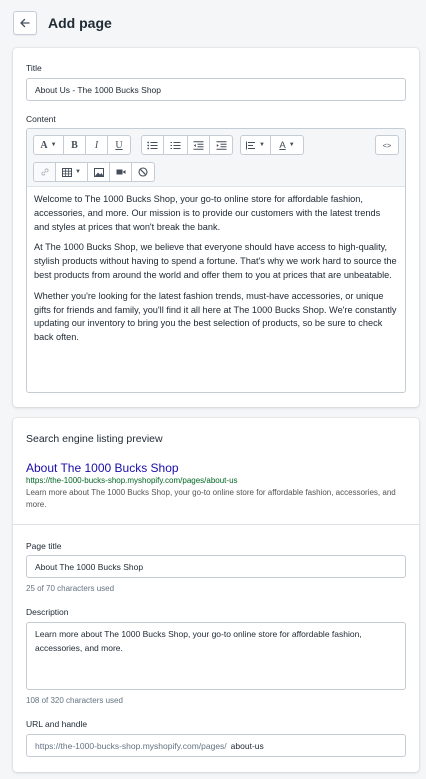 The height and width of the screenshot is (779, 426). What do you see at coordinates (47, 612) in the screenshot?
I see `description-label: Description` at bounding box center [47, 612].